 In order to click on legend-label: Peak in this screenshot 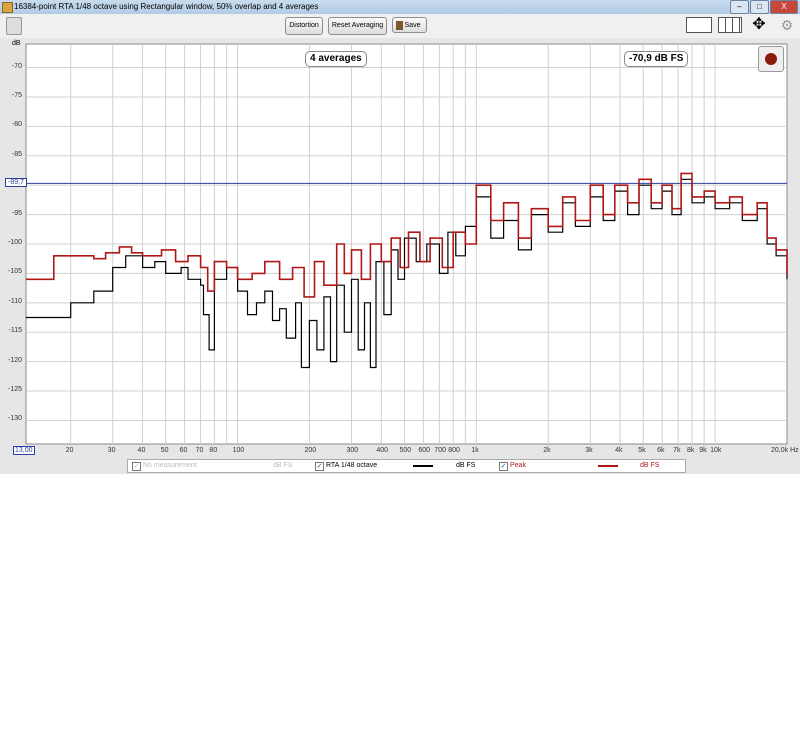, I will do `click(518, 465)`.